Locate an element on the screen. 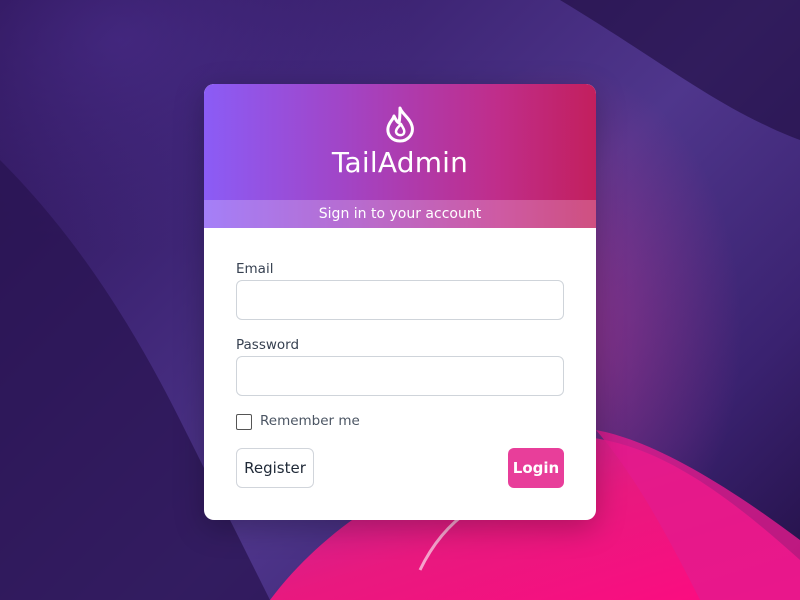 This screenshot has height=600, width=800. password-input is located at coordinates (400, 376).